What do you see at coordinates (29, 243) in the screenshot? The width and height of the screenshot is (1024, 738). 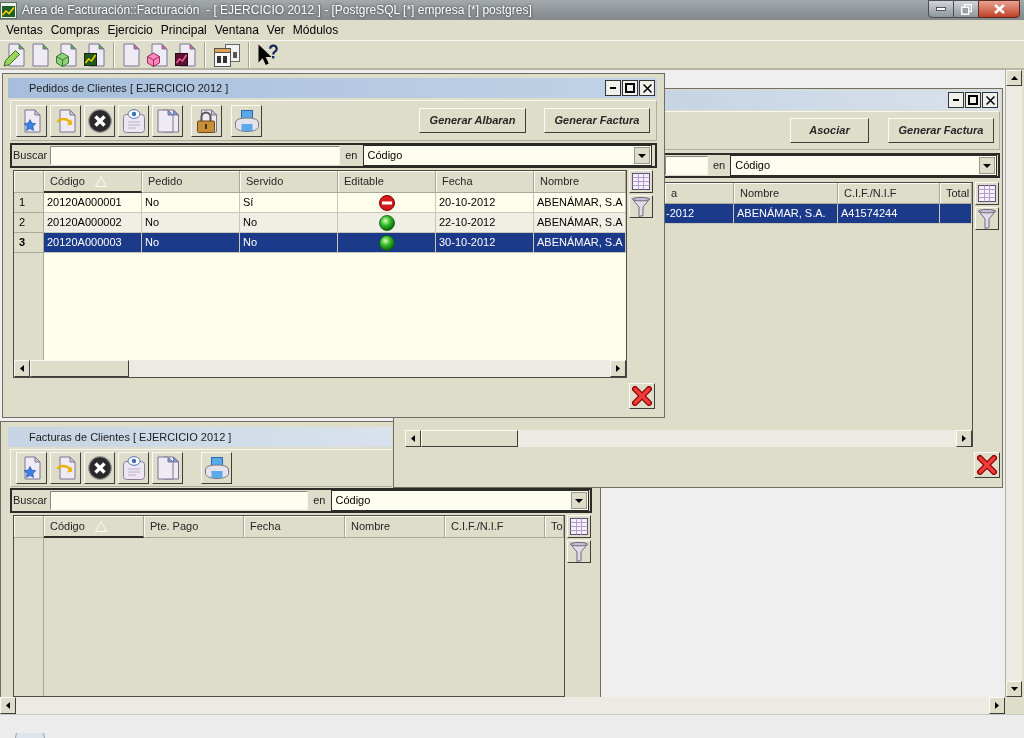 I see `row-header: 3` at bounding box center [29, 243].